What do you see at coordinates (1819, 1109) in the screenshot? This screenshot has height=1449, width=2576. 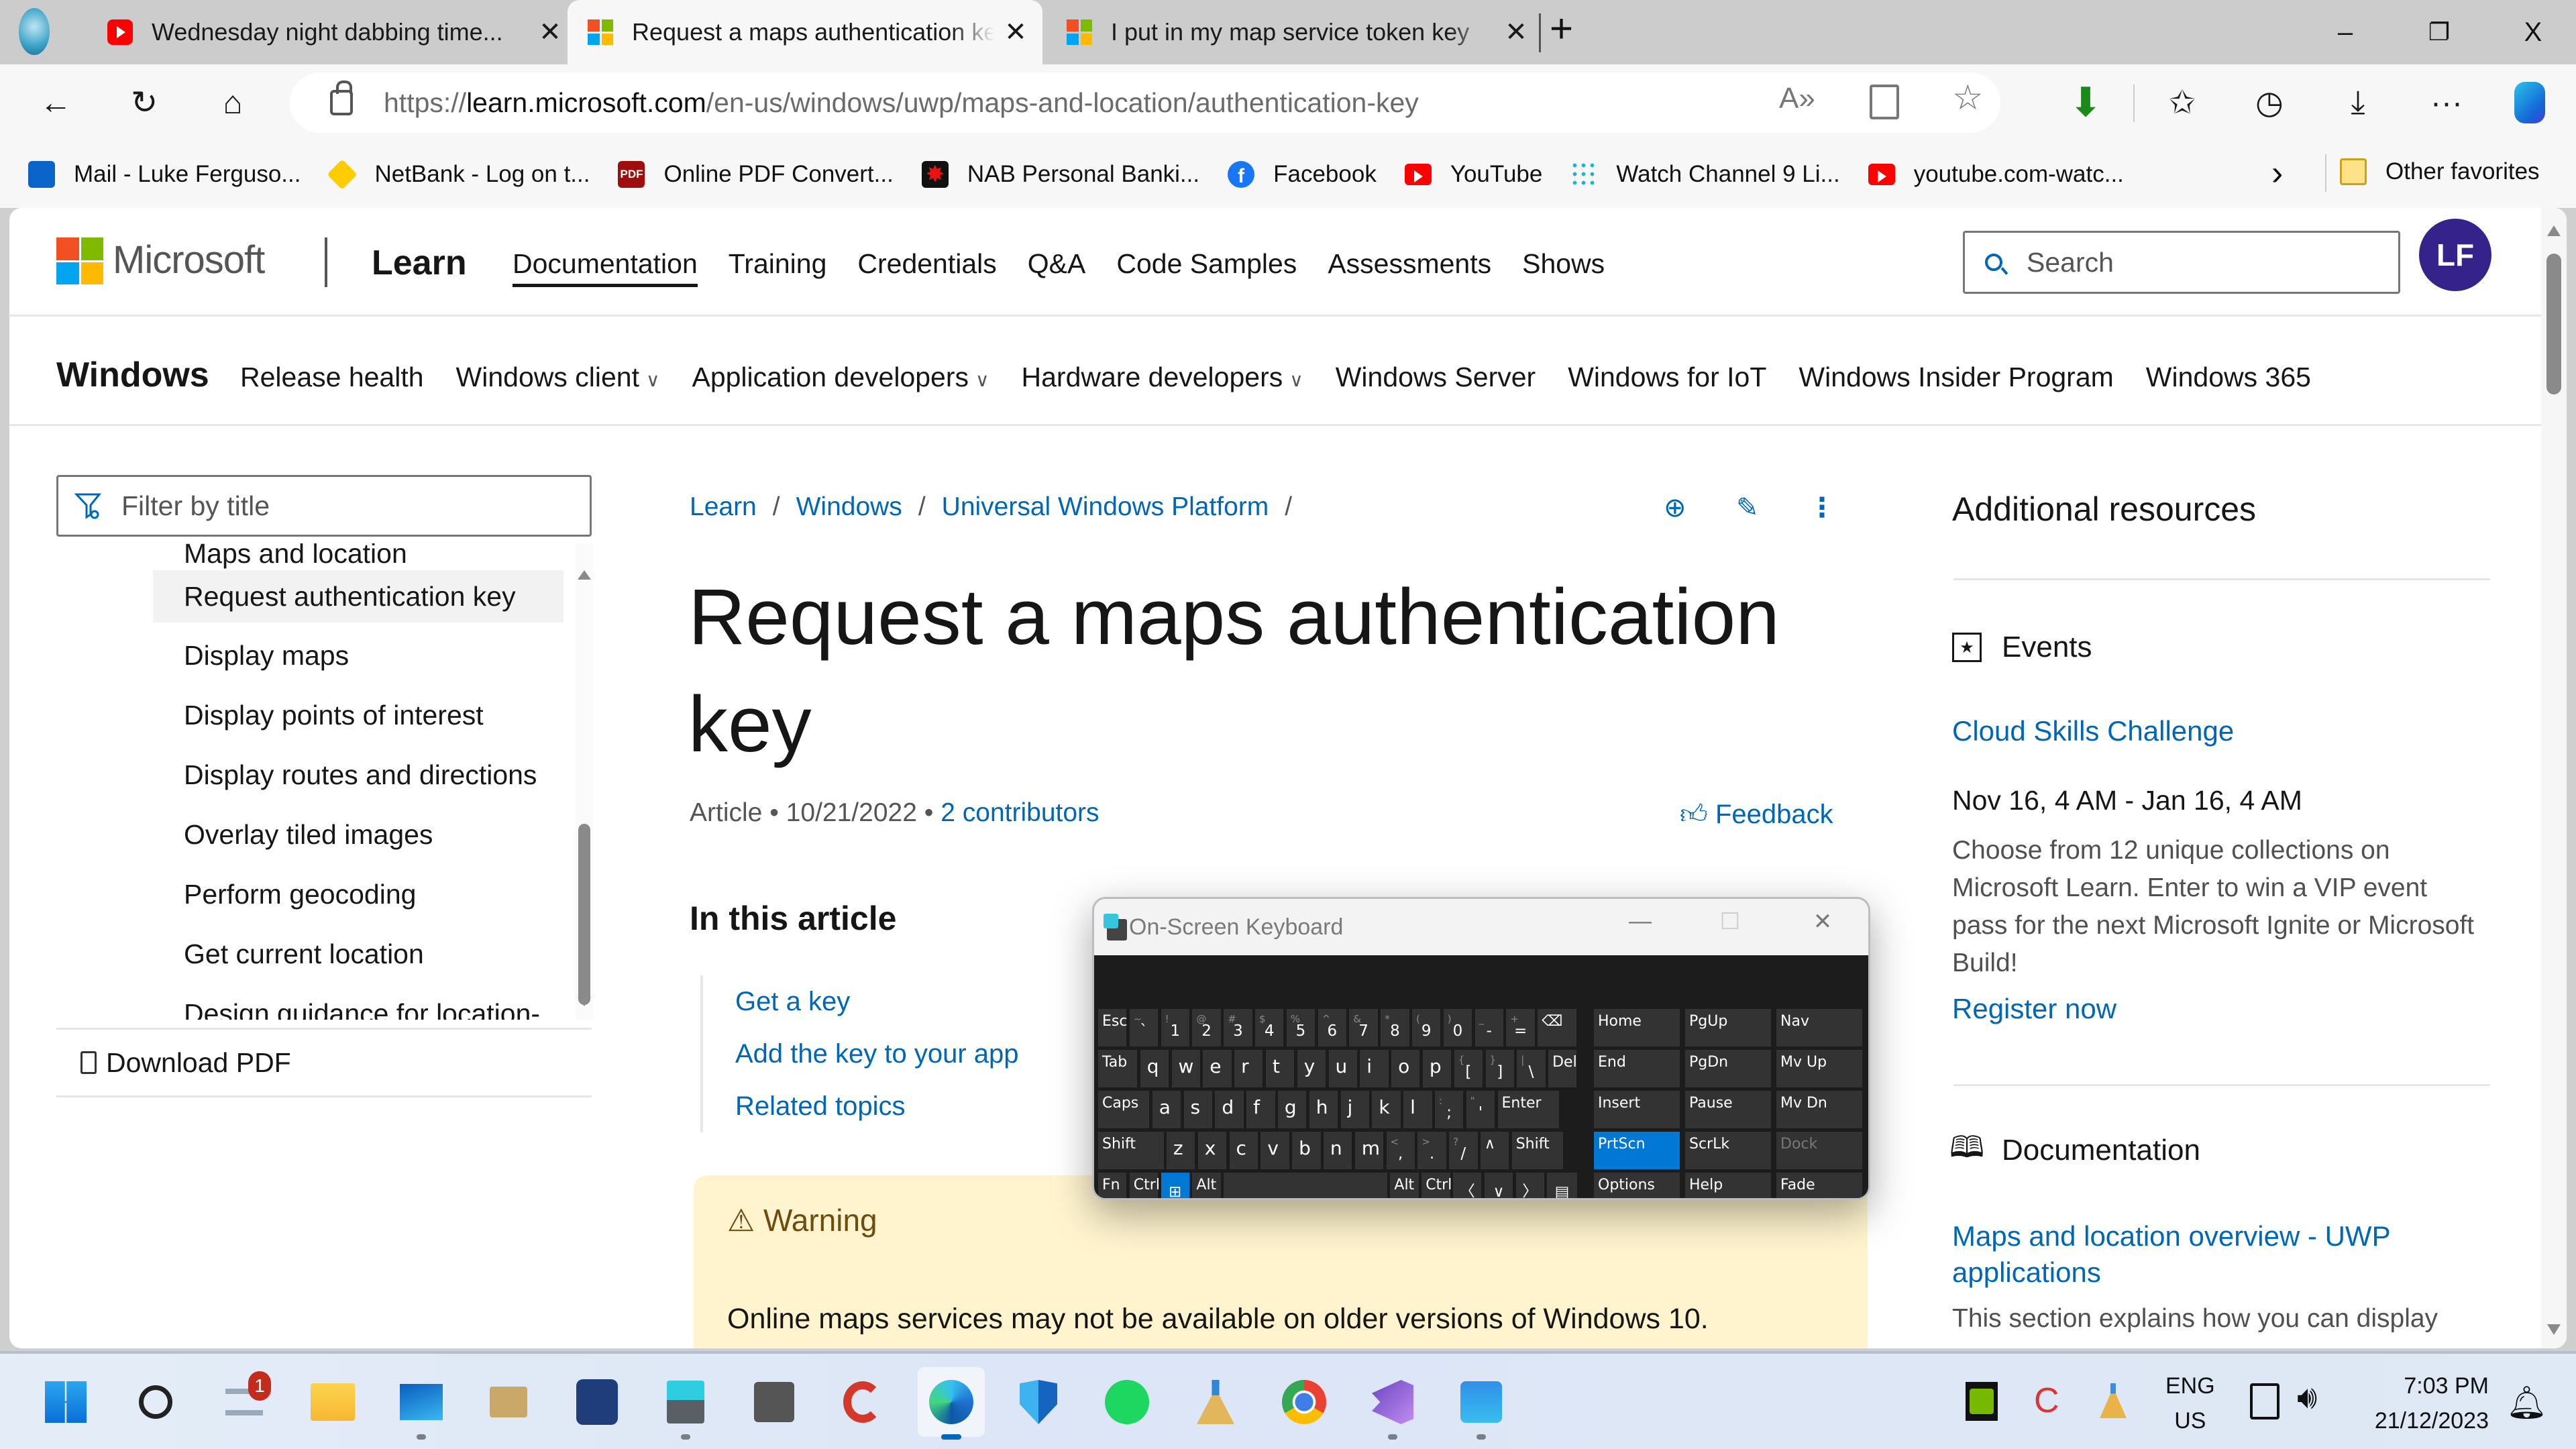 I see `osk-key-mv-dn: Mv Dn` at bounding box center [1819, 1109].